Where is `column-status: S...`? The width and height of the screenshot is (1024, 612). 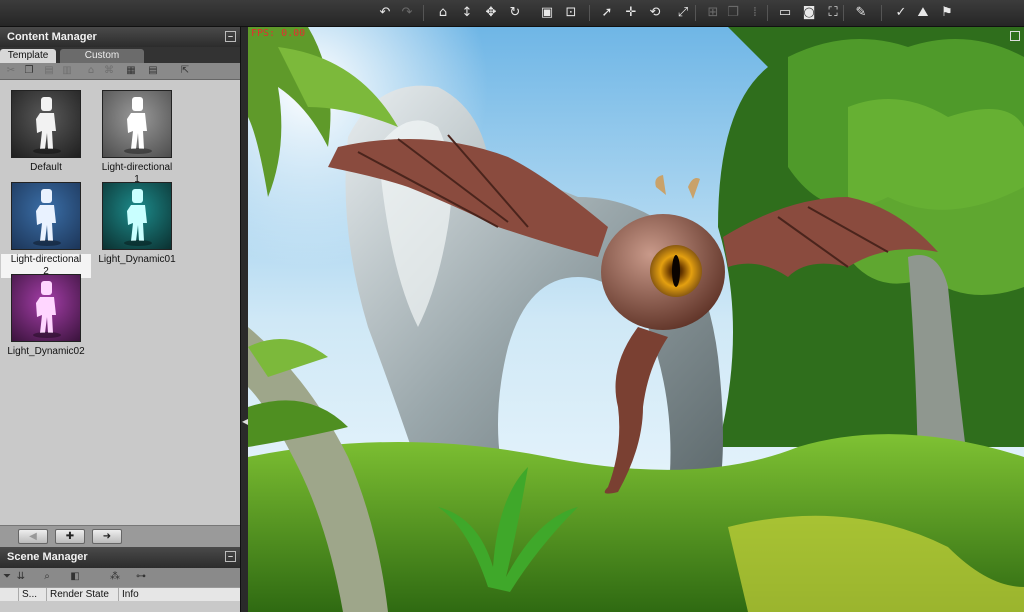 column-status: S... is located at coordinates (32, 594).